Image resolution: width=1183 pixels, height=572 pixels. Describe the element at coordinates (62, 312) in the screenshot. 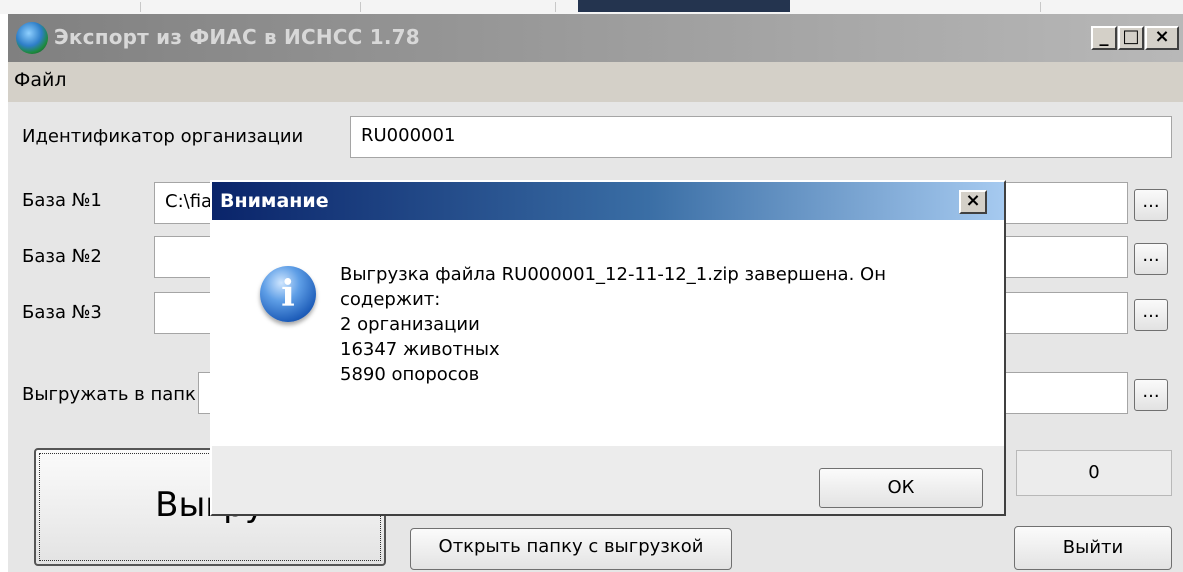

I see `db3-label: База №3` at that location.